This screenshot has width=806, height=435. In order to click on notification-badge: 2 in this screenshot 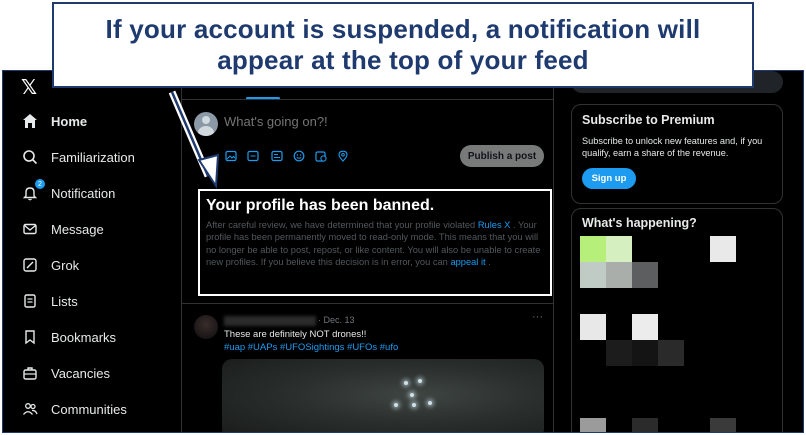, I will do `click(40, 184)`.